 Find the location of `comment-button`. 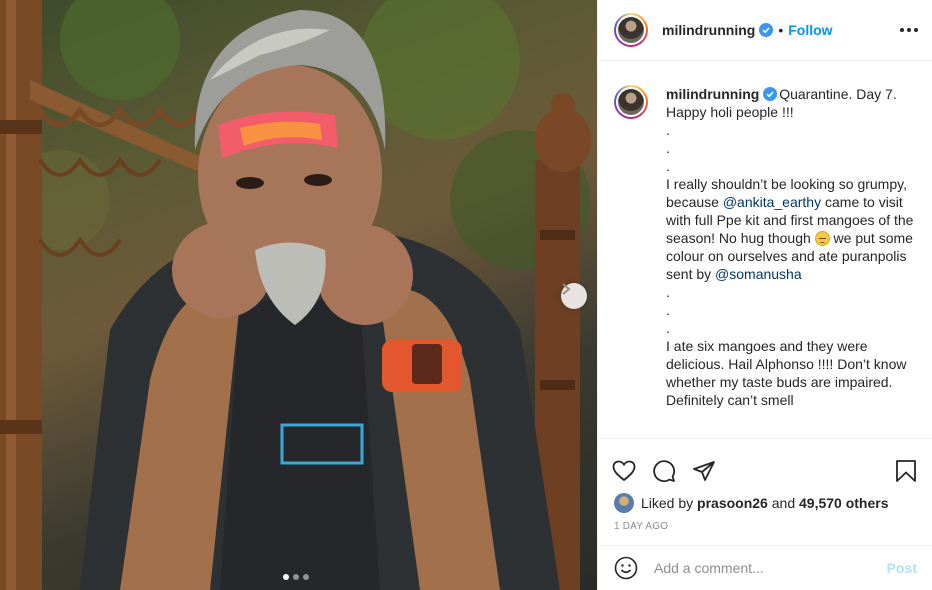

comment-button is located at coordinates (664, 471).